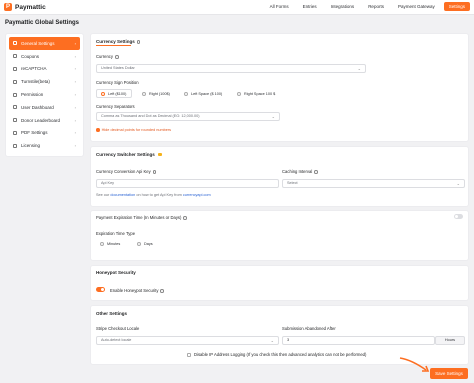  I want to click on sidebar-item-general-settings: General Settings ›, so click(44, 43).